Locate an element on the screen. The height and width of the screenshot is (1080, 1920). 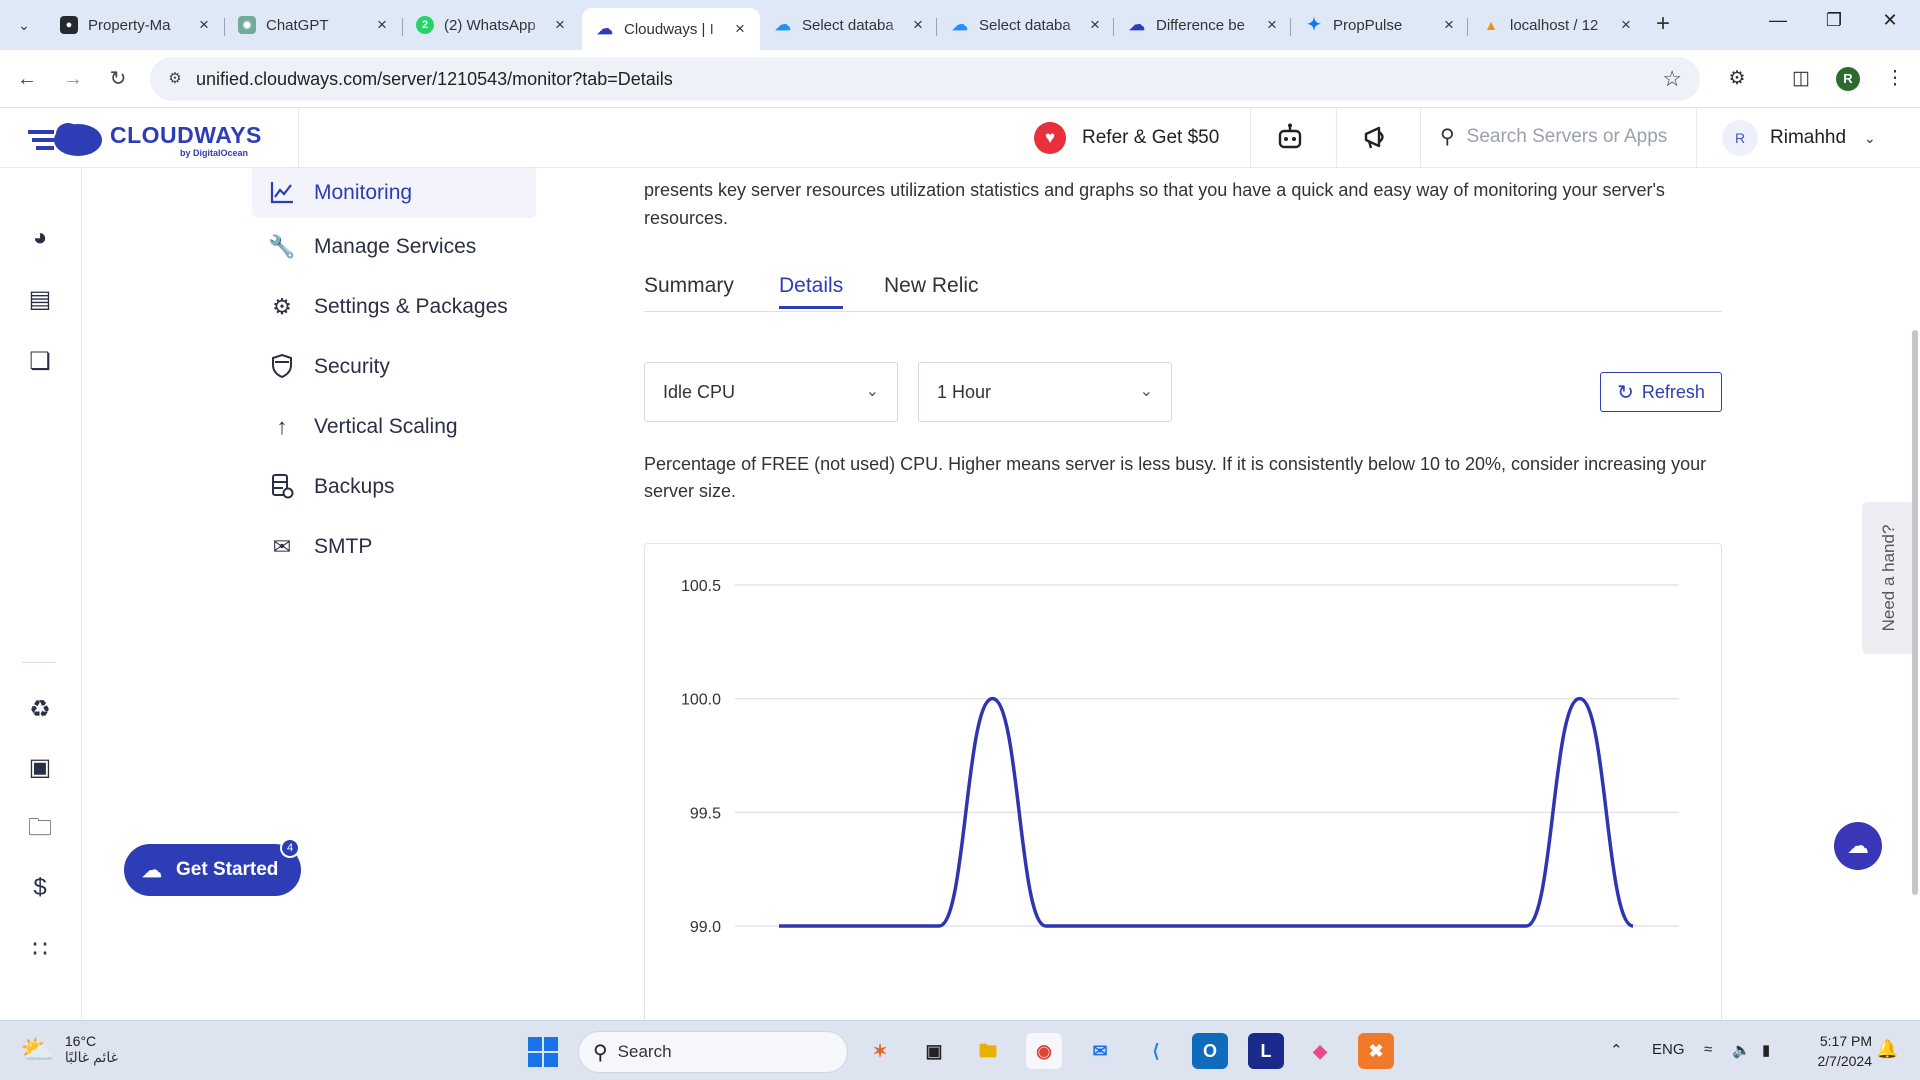
projects-folder-icon: 🗀 is located at coordinates (40, 828).